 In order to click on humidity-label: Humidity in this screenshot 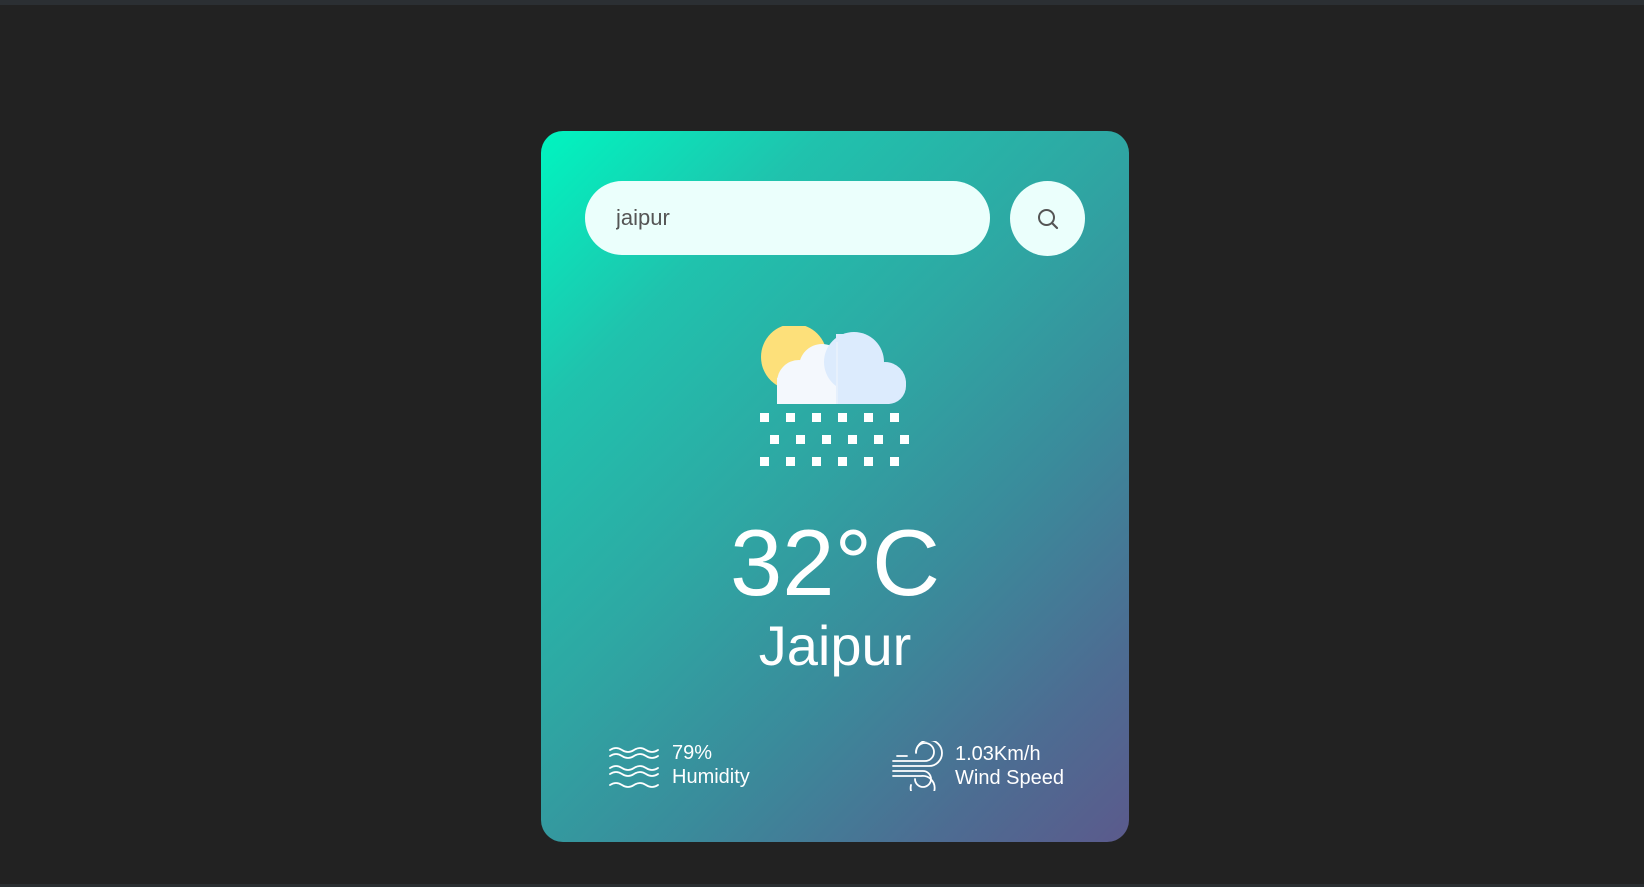, I will do `click(711, 777)`.